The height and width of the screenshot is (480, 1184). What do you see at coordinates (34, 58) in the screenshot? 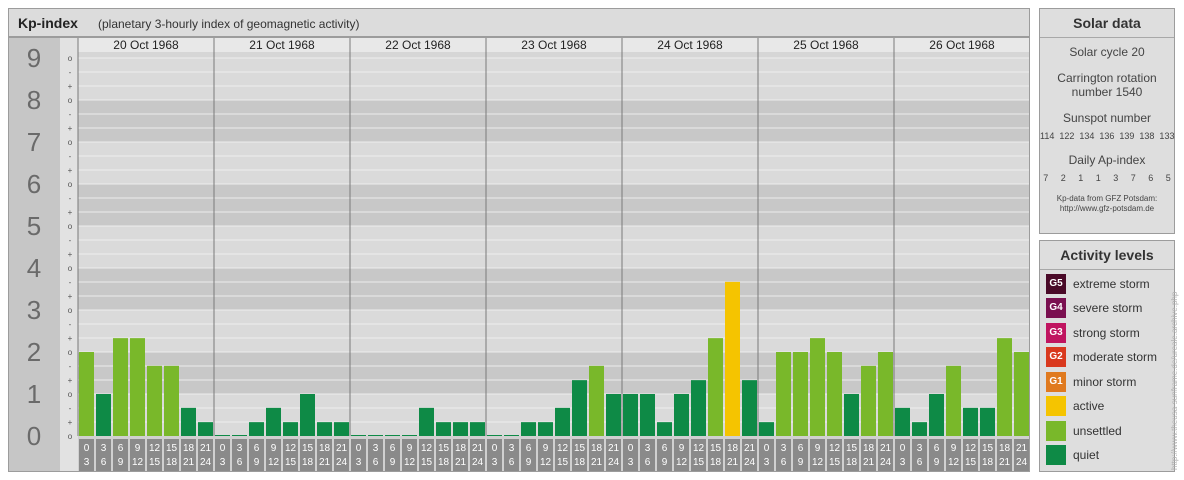
I see `y-tick-label: 9` at bounding box center [34, 58].